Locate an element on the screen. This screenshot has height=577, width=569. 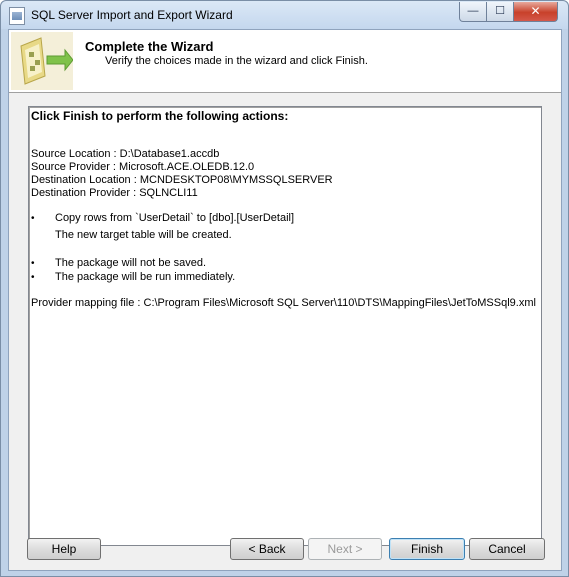
package-save-note: The package will not be saved. is located at coordinates (131, 263).